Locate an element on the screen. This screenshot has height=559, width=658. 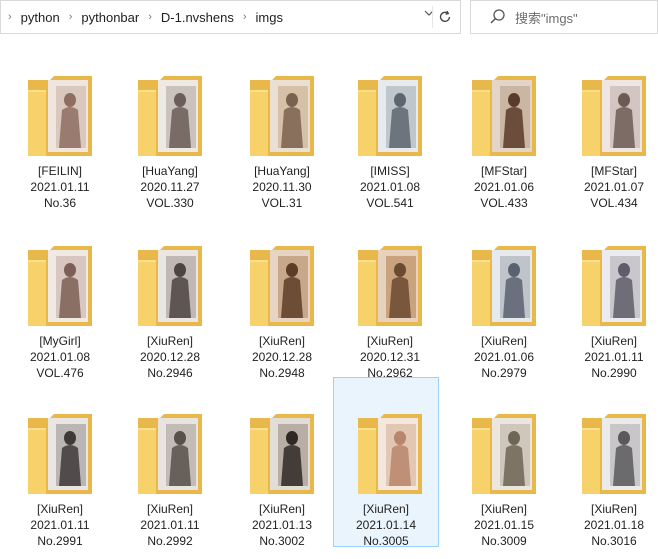
folder-item: [IMISS] 2021.01.08 VOL.541 is located at coordinates (390, 132).